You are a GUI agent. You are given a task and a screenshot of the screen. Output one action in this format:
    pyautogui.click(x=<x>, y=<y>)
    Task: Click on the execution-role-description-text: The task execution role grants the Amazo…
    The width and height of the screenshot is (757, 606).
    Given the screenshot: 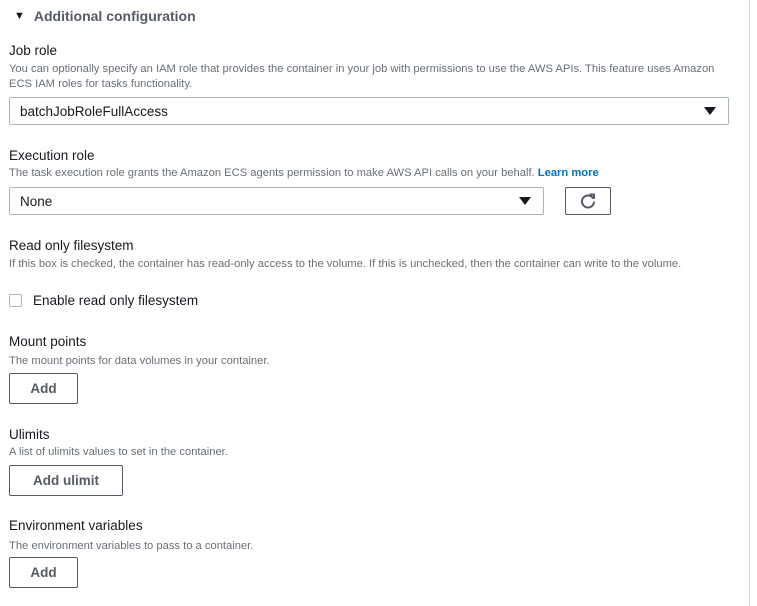 What is the action you would take?
    pyautogui.click(x=272, y=173)
    